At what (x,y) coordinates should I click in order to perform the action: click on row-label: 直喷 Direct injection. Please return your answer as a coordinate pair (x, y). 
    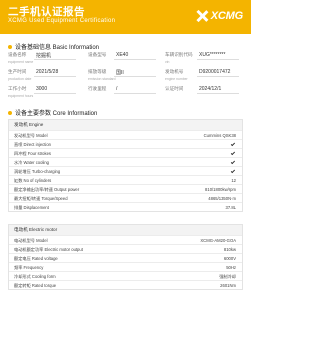
    Looking at the image, I should click on (33, 144).